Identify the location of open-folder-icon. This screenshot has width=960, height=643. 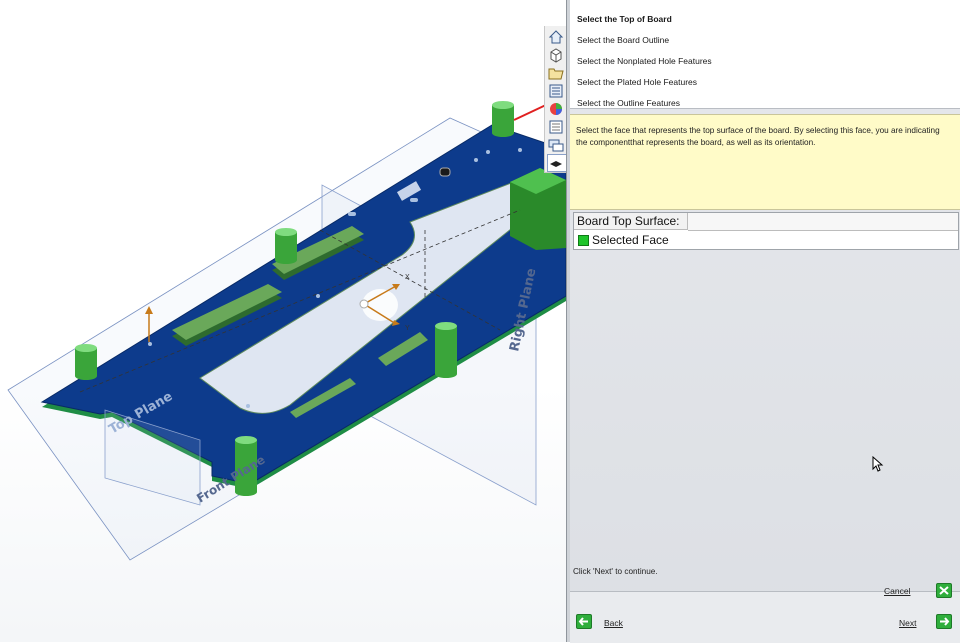
(556, 73).